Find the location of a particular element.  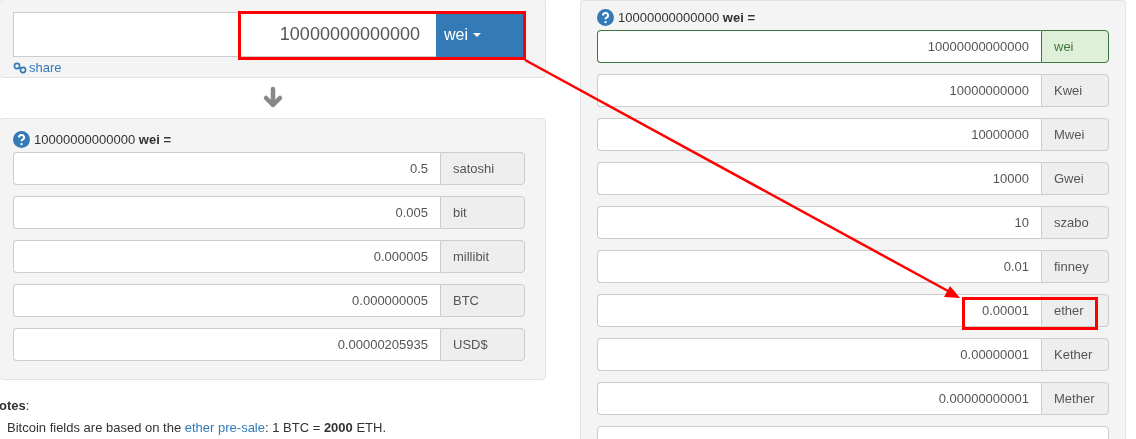

notes-title: otes: is located at coordinates (15, 406).